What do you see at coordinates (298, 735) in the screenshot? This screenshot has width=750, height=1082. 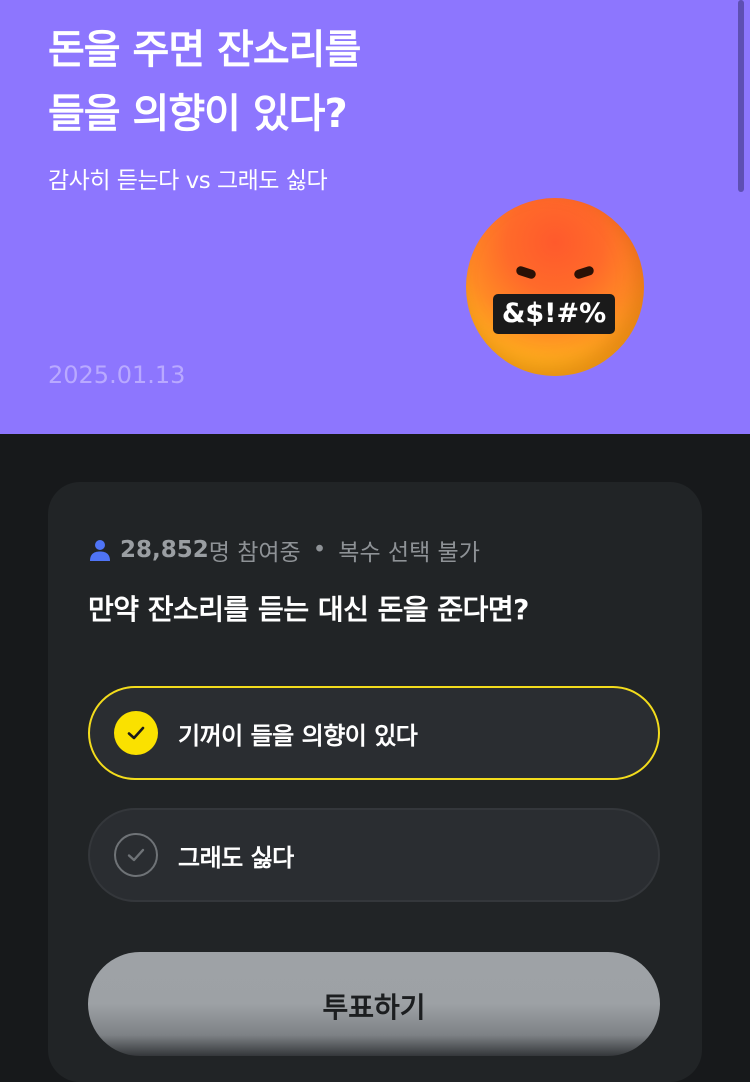 I see `poll-option-label: 기꺼이 들을 의향이 있다` at bounding box center [298, 735].